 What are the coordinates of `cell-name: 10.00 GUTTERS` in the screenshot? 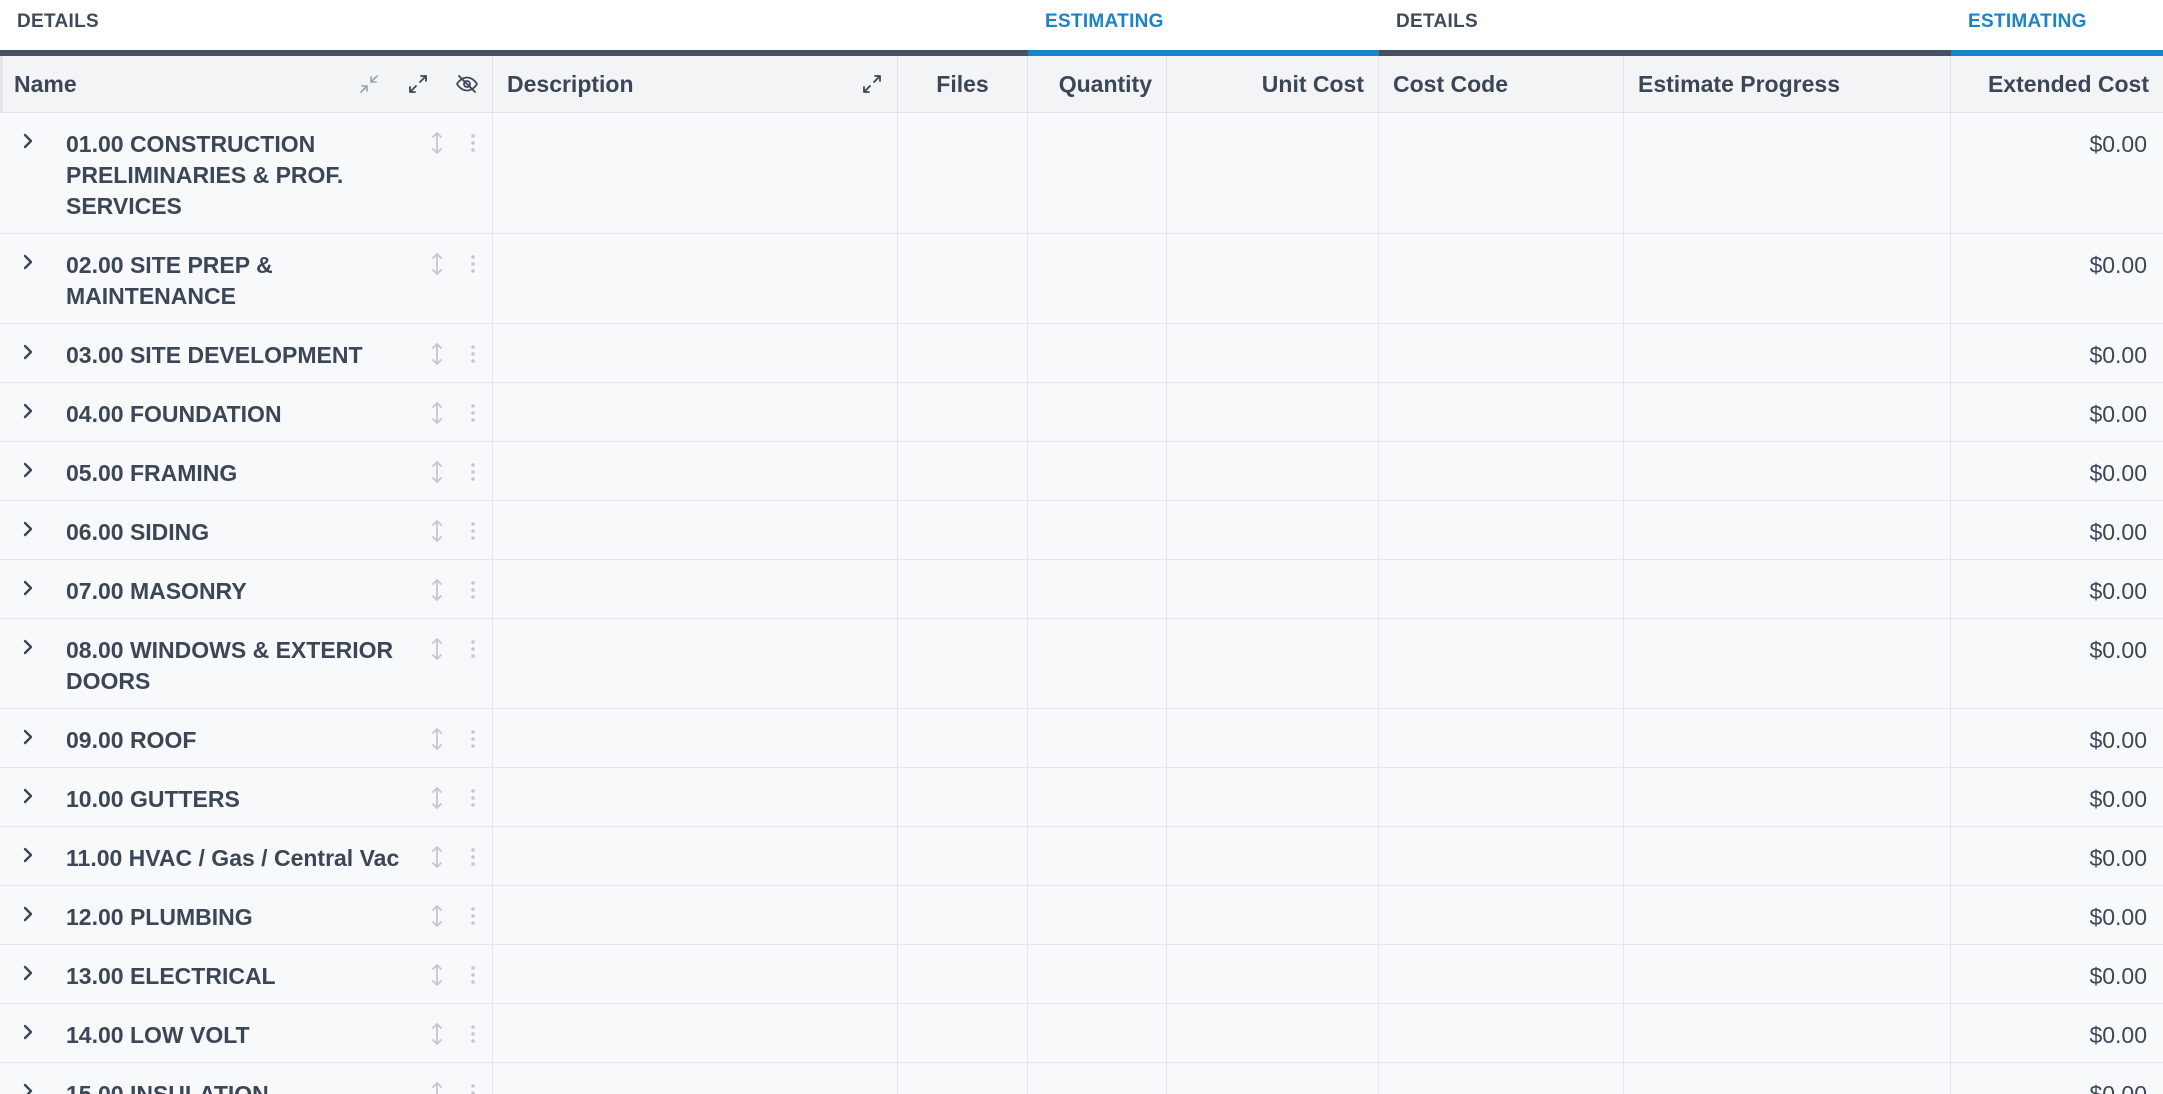 It's located at (246, 797).